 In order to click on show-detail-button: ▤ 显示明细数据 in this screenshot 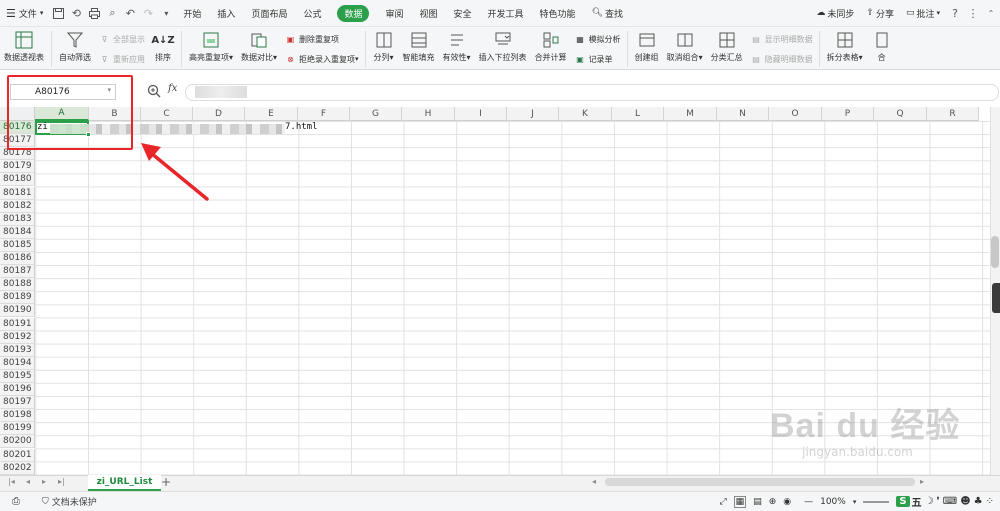, I will do `click(781, 39)`.